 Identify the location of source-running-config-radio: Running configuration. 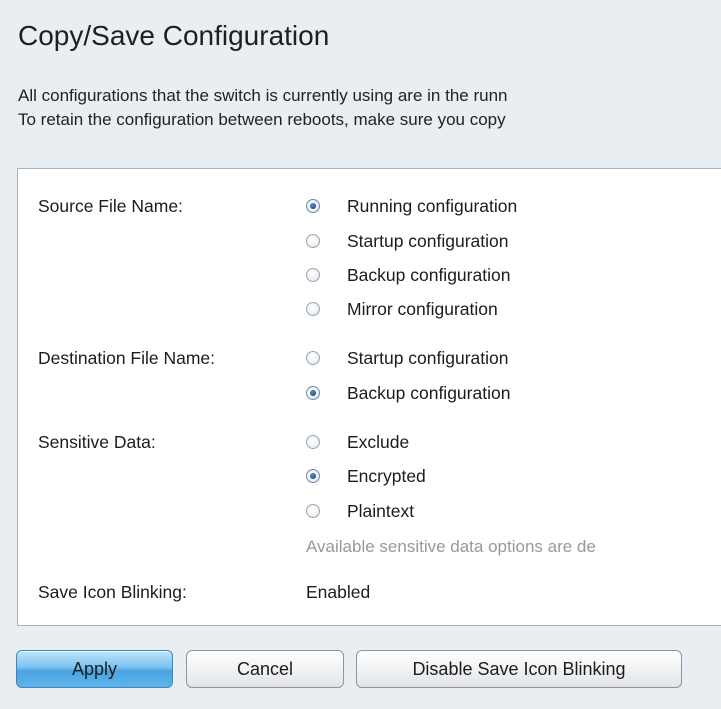
(411, 206).